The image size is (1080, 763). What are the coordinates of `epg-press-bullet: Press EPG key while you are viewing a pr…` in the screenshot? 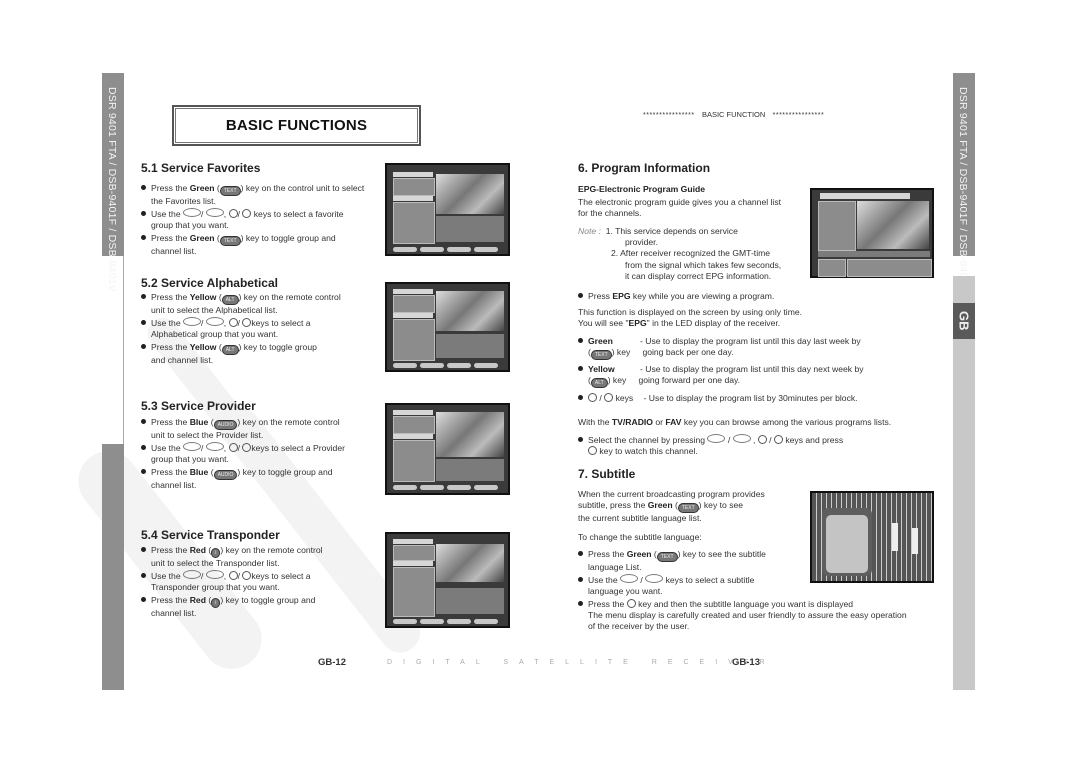 It's located at (676, 296).